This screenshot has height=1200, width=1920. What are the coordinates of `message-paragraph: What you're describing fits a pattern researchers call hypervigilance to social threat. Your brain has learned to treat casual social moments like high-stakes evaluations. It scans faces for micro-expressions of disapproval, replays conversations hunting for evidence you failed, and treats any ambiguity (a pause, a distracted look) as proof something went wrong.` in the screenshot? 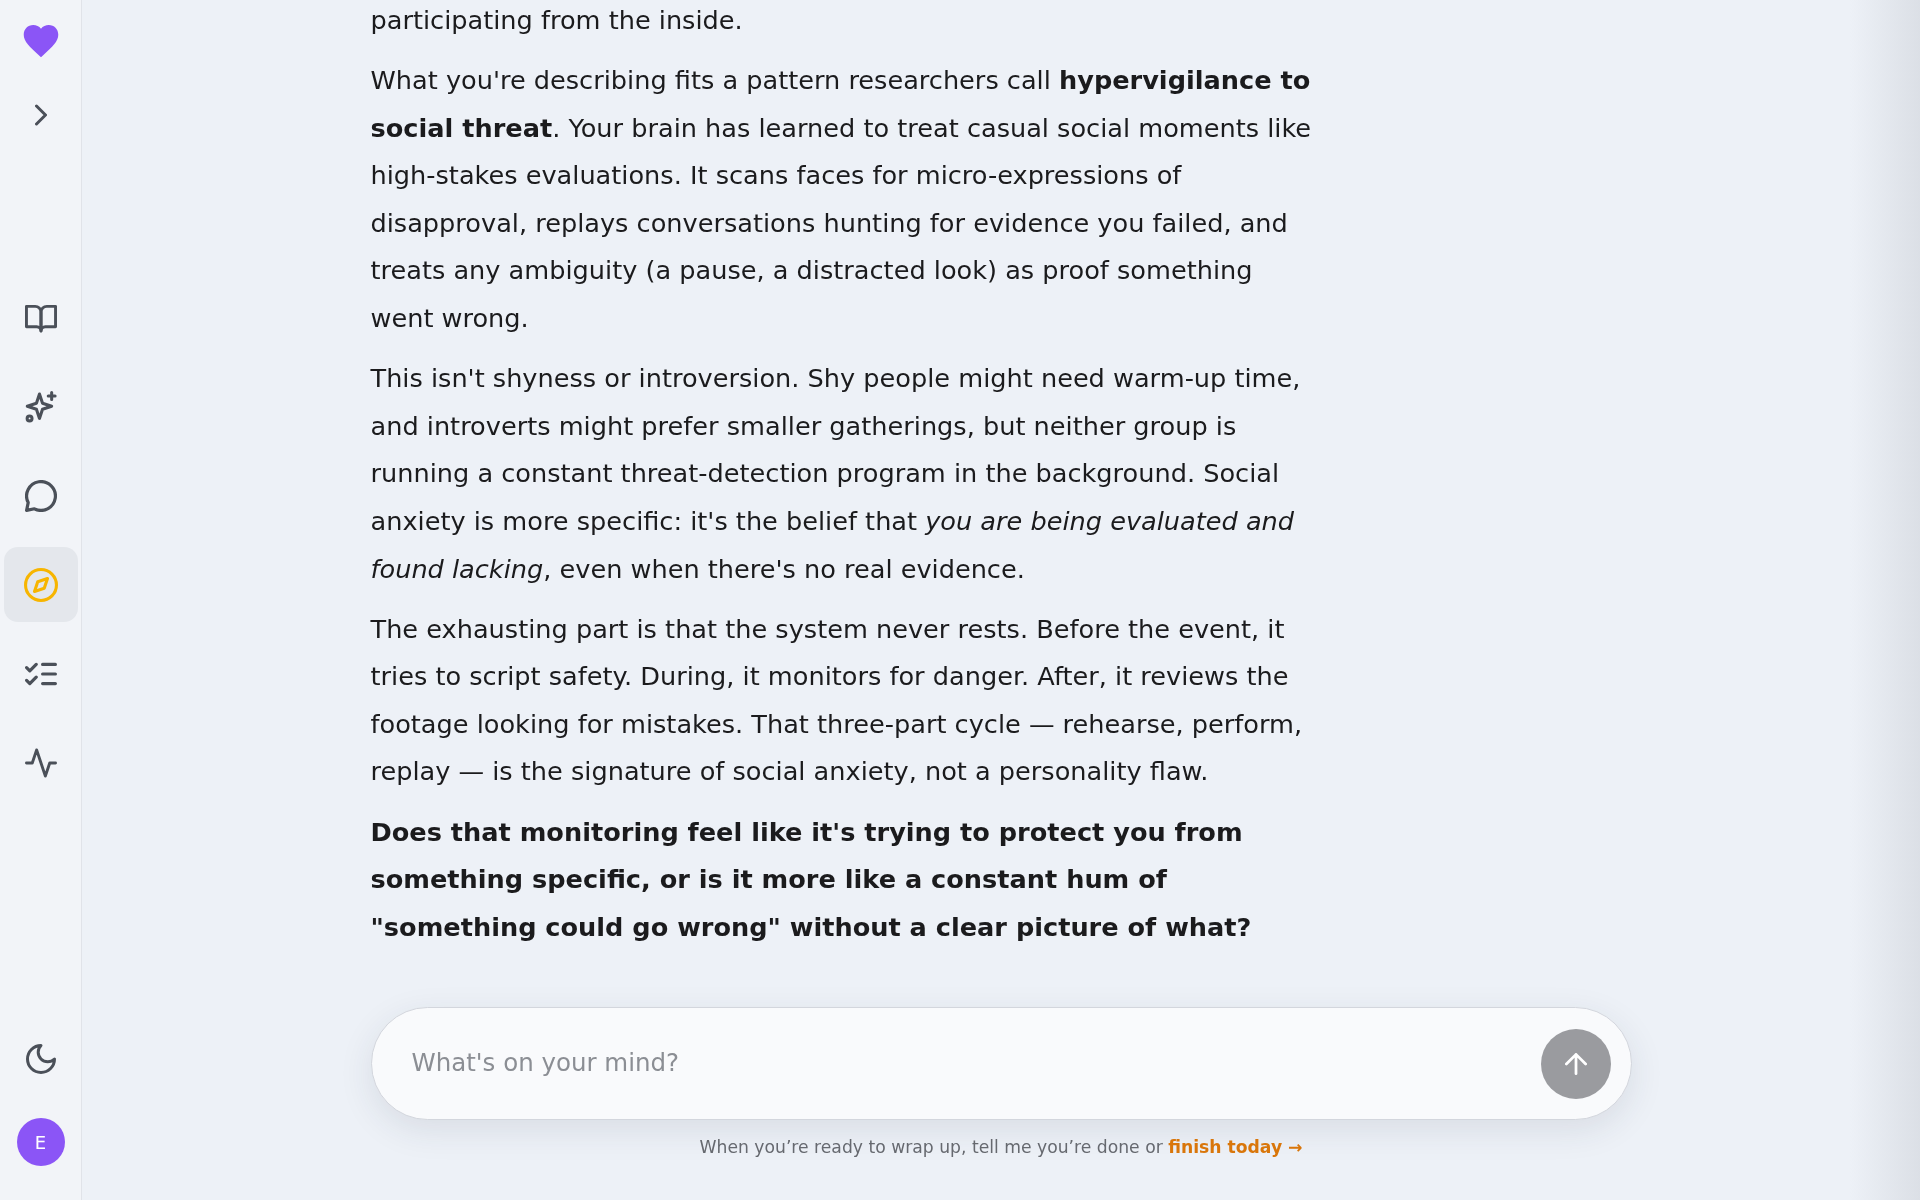 It's located at (841, 200).